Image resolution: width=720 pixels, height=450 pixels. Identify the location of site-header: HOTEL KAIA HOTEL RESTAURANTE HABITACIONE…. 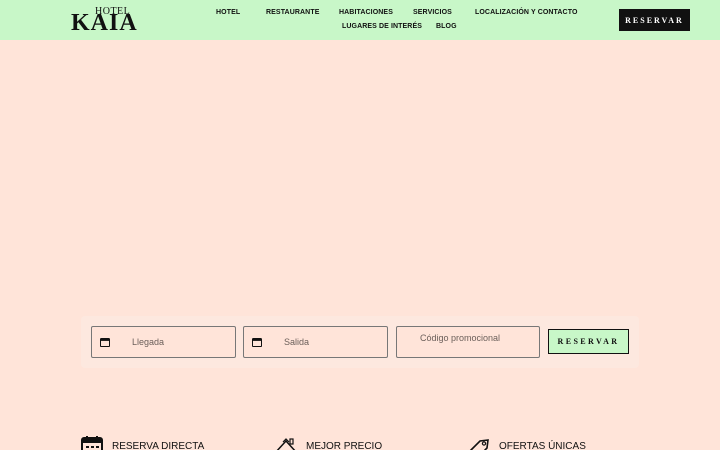
(360, 20).